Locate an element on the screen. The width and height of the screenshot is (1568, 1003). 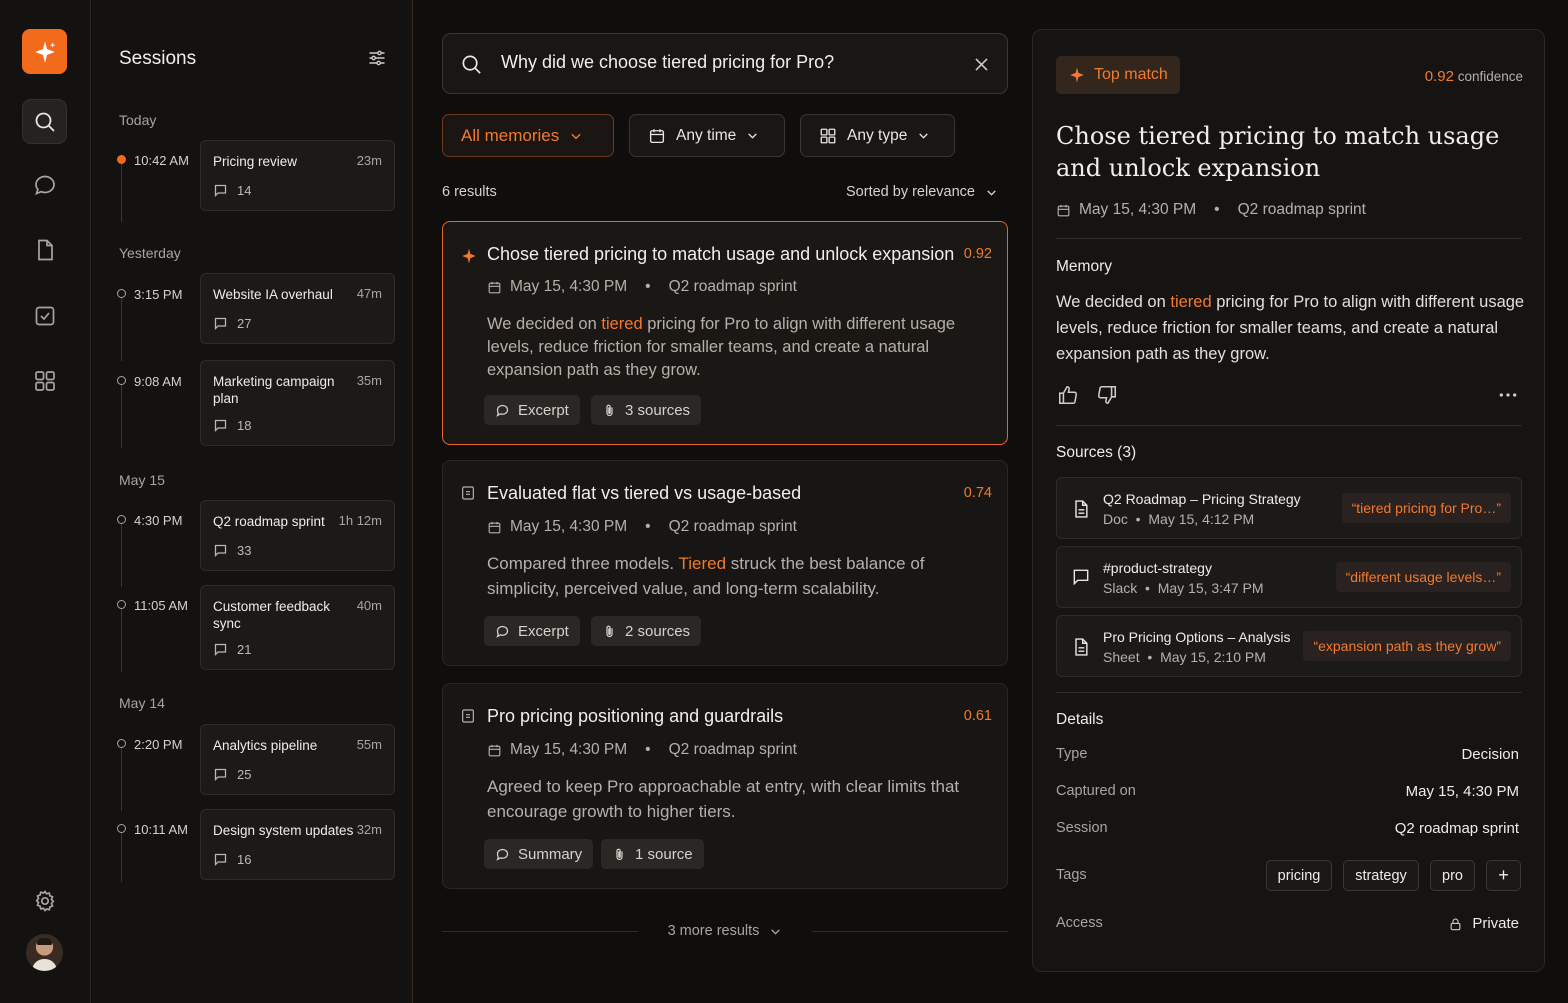
body-highlight: Tiered is located at coordinates (702, 563).